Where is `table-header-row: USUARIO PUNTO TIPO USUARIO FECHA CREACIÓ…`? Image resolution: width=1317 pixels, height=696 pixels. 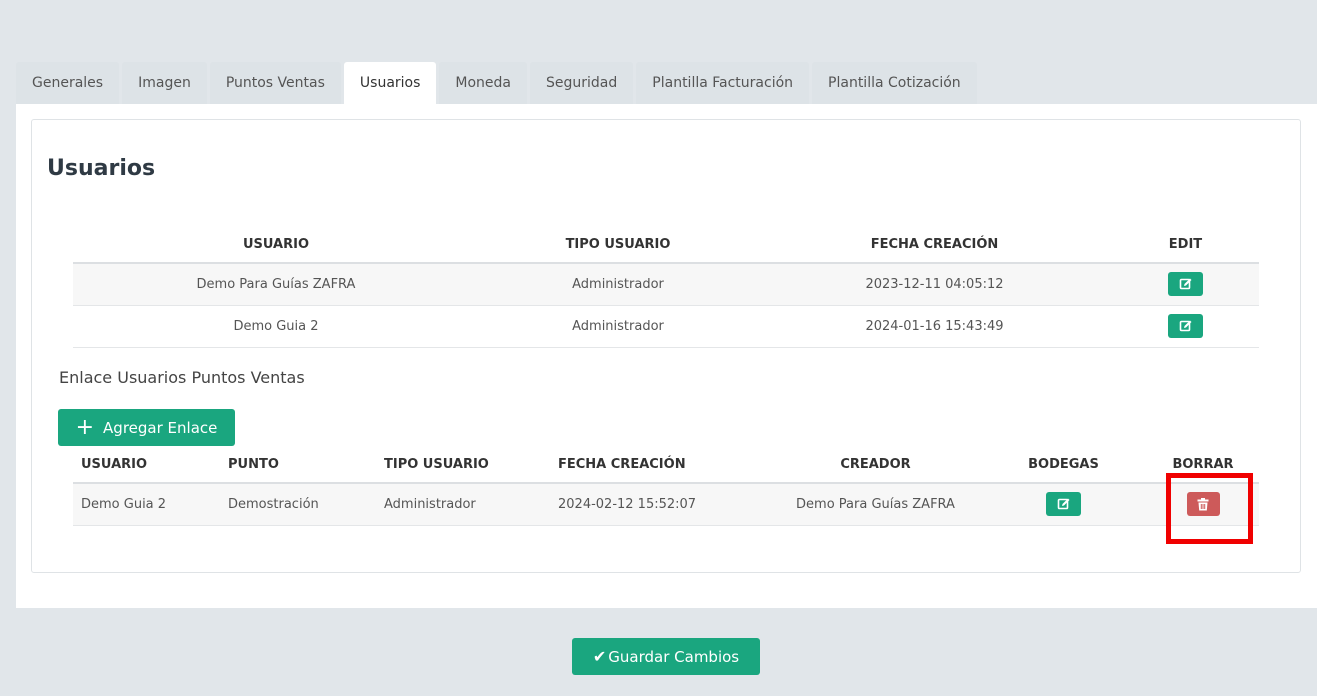
table-header-row: USUARIO PUNTO TIPO USUARIO FECHA CREACIÓ… is located at coordinates (666, 465).